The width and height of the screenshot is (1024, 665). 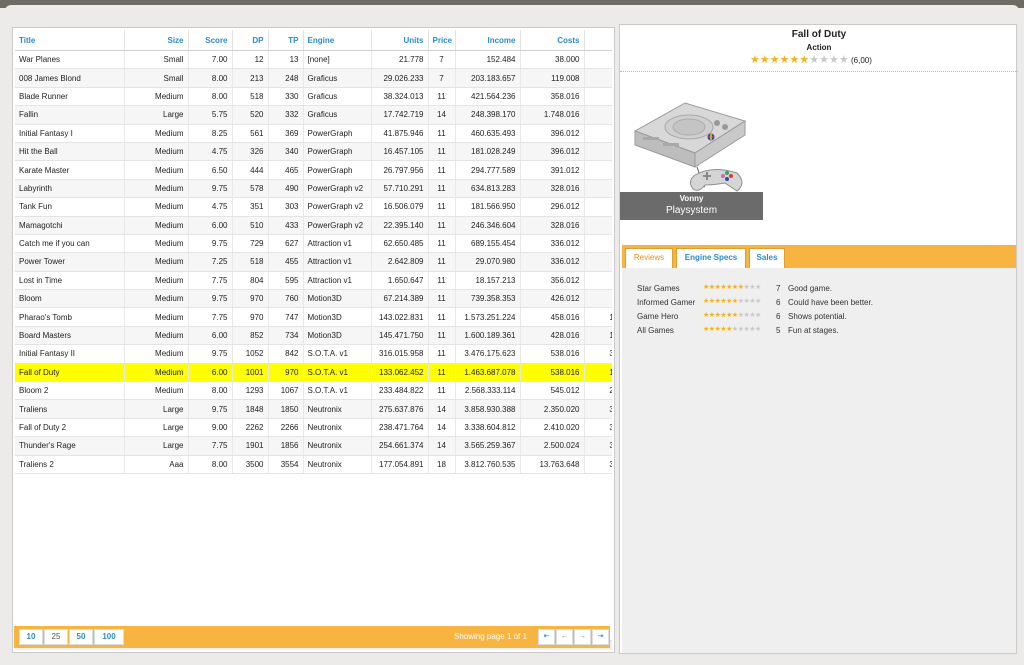 I want to click on cell-title: War Planes, so click(x=70, y=60).